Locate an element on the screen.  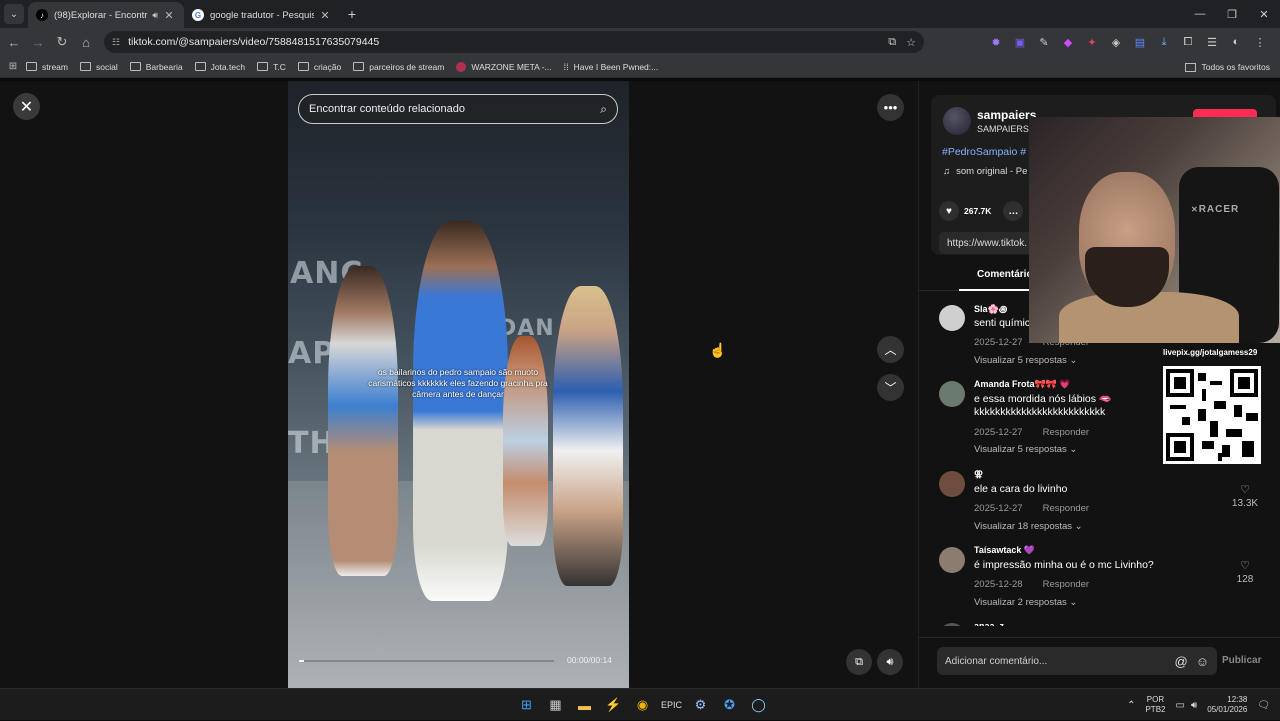
forward-icon: → is located at coordinates (38, 42).